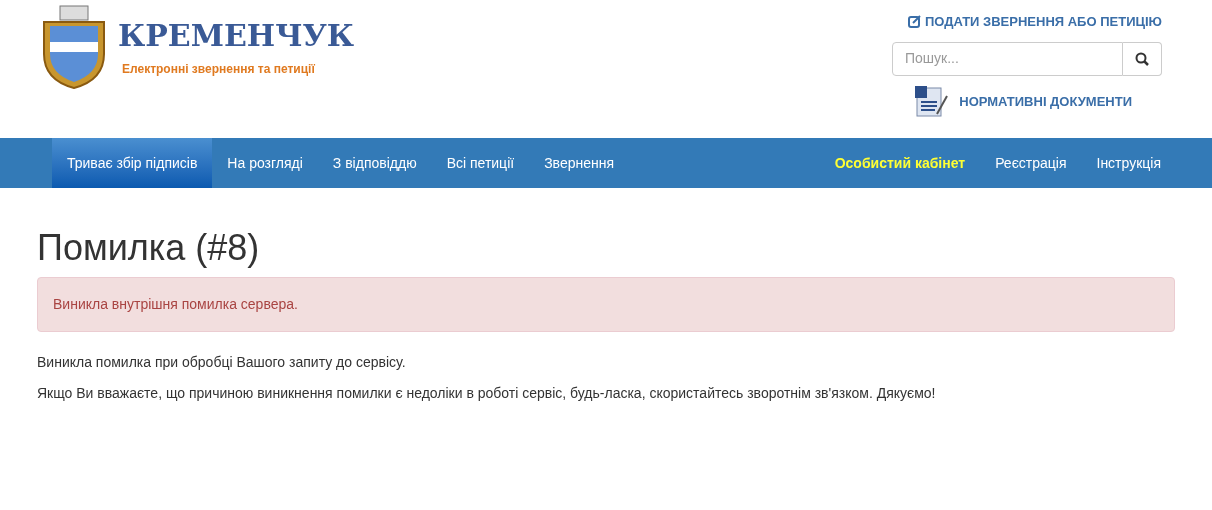  Describe the element at coordinates (74, 47) in the screenshot. I see `coat-of-arms-icon` at that location.